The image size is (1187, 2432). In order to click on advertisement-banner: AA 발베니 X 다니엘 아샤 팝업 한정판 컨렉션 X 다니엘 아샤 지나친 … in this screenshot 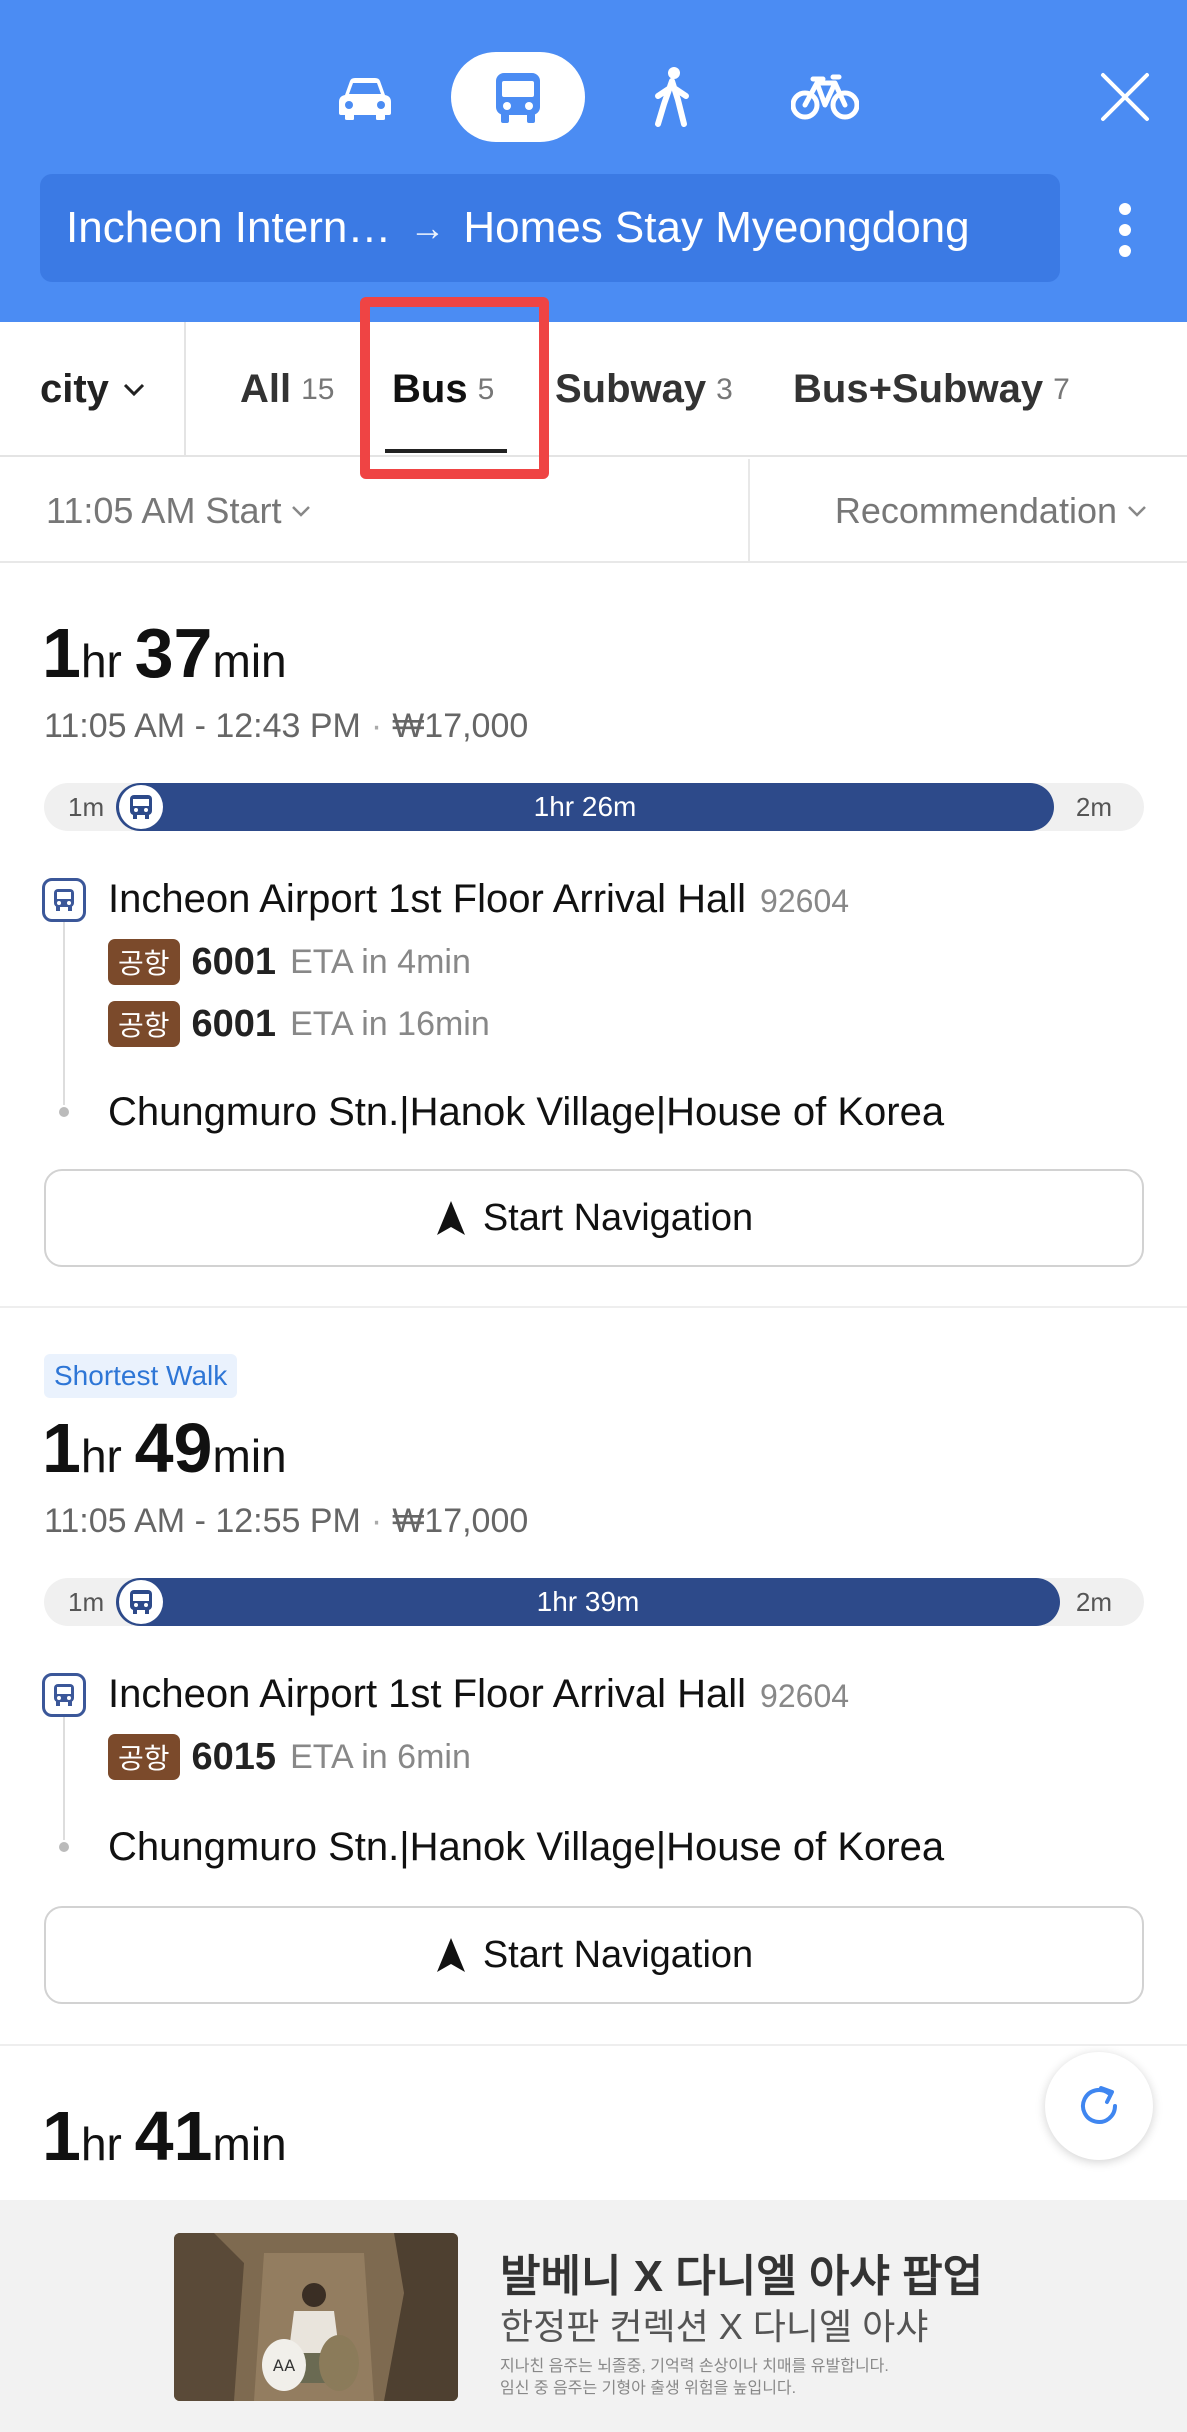, I will do `click(593, 2316)`.